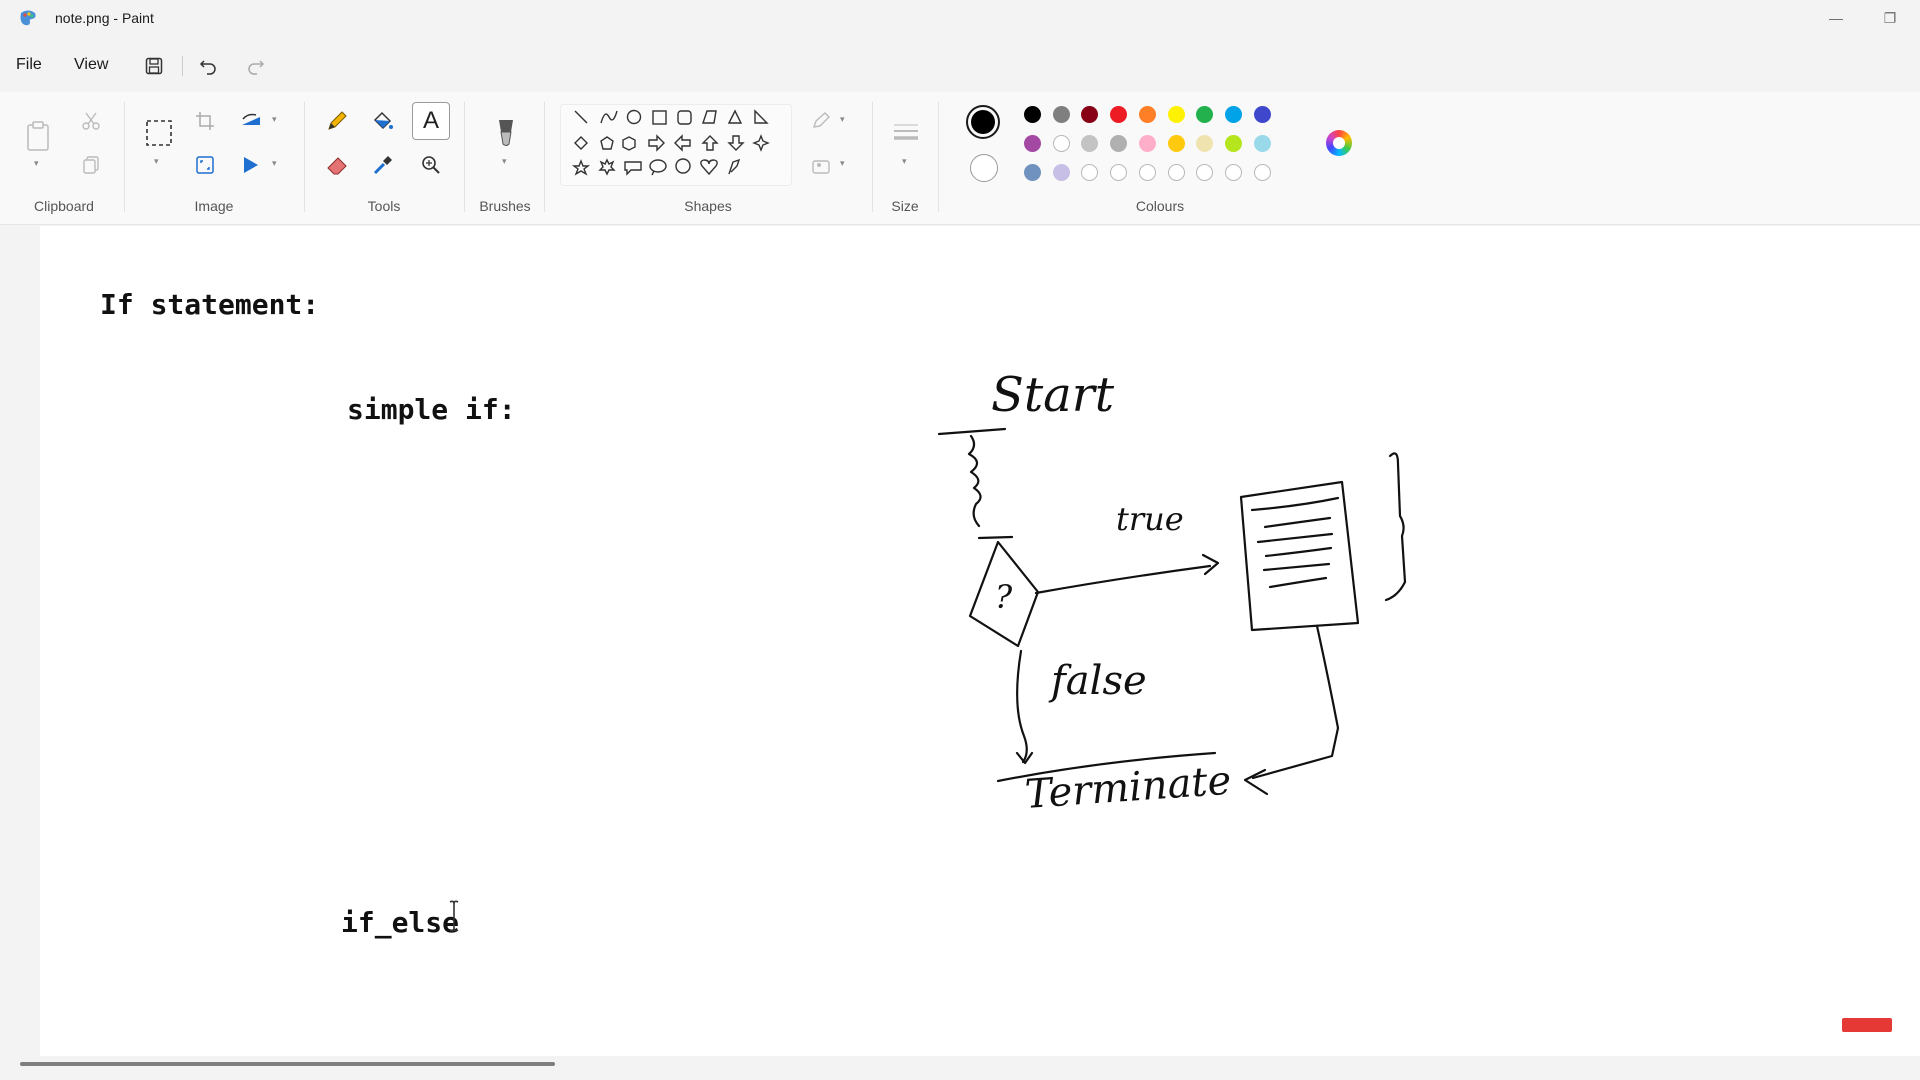 The width and height of the screenshot is (1920, 1080). What do you see at coordinates (1160, 206) in the screenshot?
I see `group-label-colours: Colours` at bounding box center [1160, 206].